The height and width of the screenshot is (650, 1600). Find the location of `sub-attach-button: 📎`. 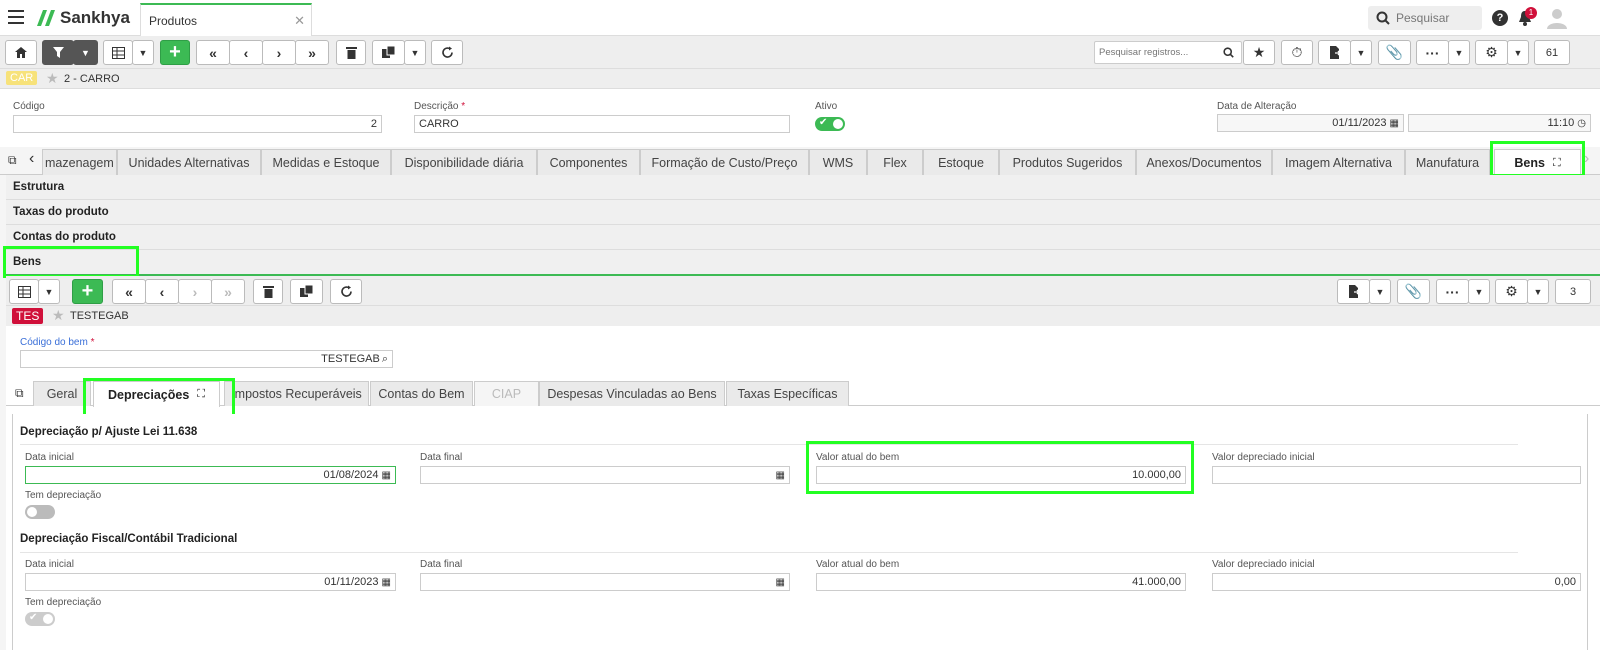

sub-attach-button: 📎 is located at coordinates (1413, 291).